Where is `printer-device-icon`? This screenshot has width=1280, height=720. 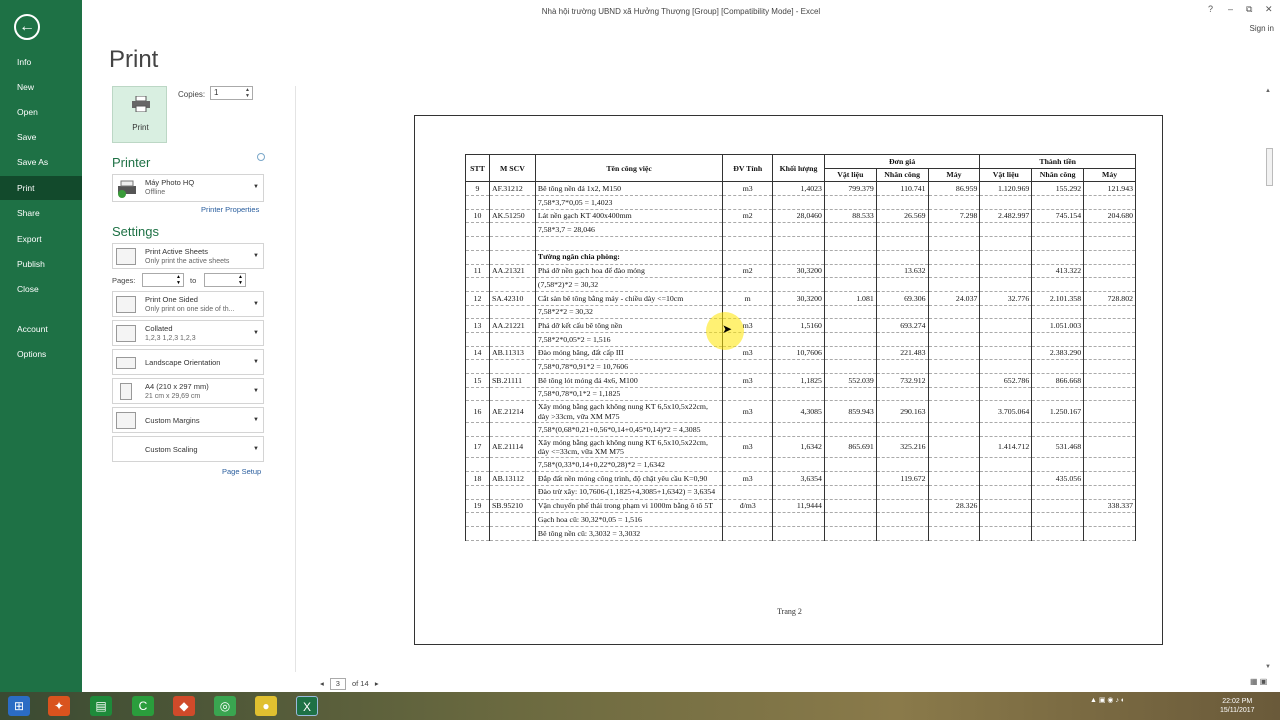
printer-device-icon is located at coordinates (127, 189).